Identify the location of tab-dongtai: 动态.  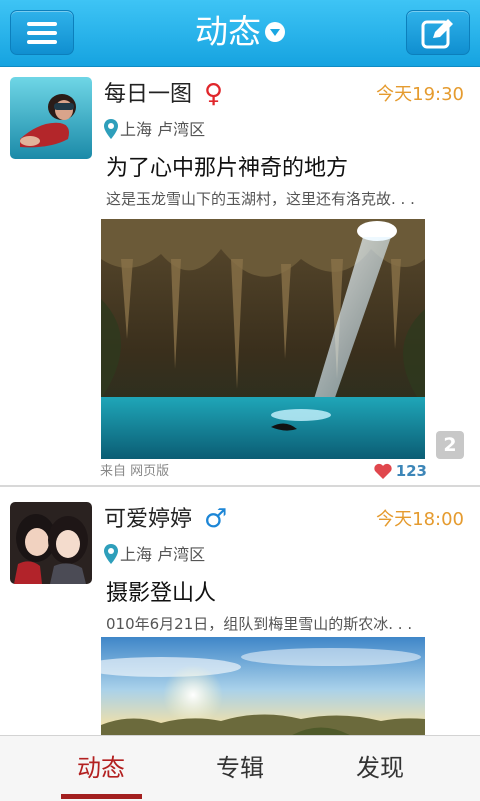
(101, 768).